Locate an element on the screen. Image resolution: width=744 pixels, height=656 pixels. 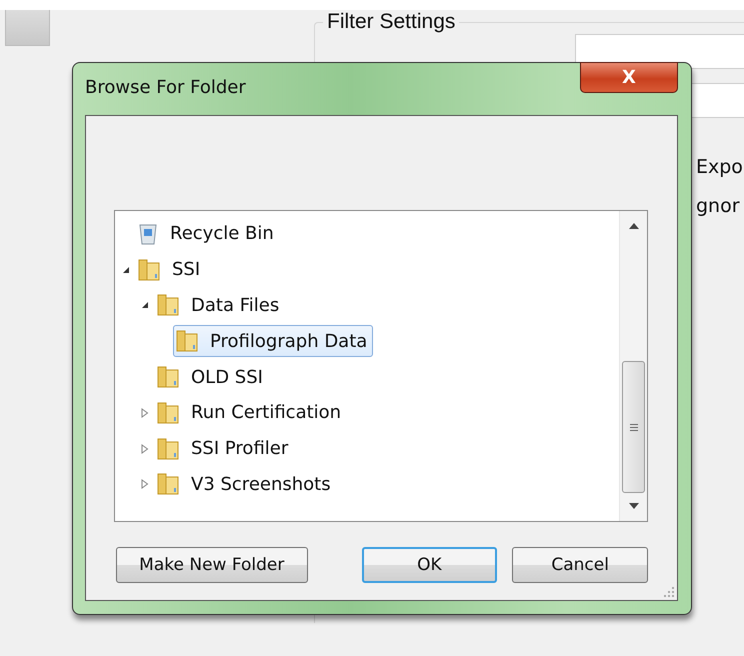
recycle-bin-icon is located at coordinates (148, 233).